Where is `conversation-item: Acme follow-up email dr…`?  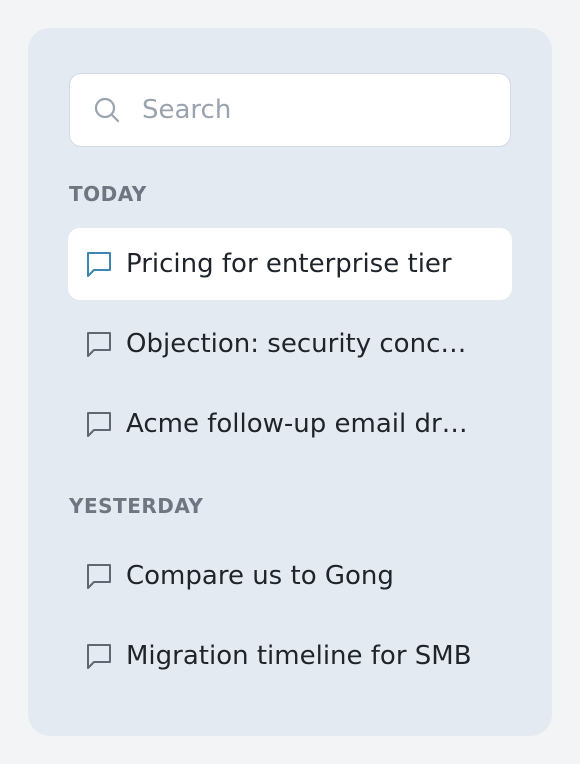 conversation-item: Acme follow-up email dr… is located at coordinates (290, 424).